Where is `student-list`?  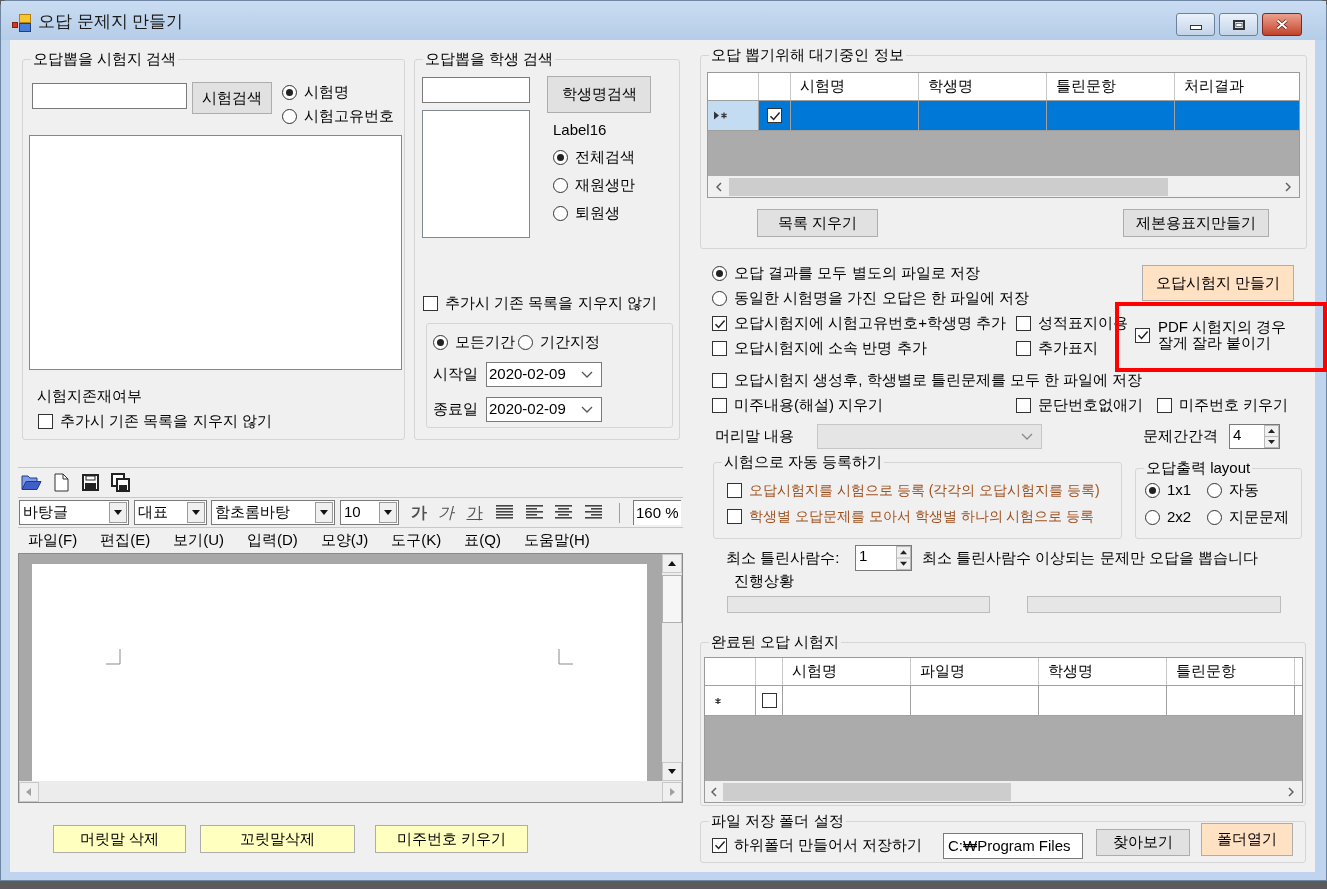 student-list is located at coordinates (476, 174).